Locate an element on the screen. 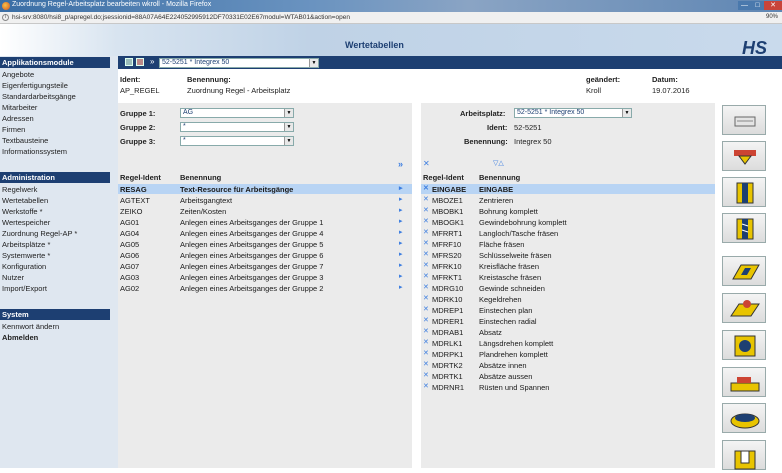  sidebar-item-eigenfertigungsteile: Eigenfertigungsteile is located at coordinates (35, 85).